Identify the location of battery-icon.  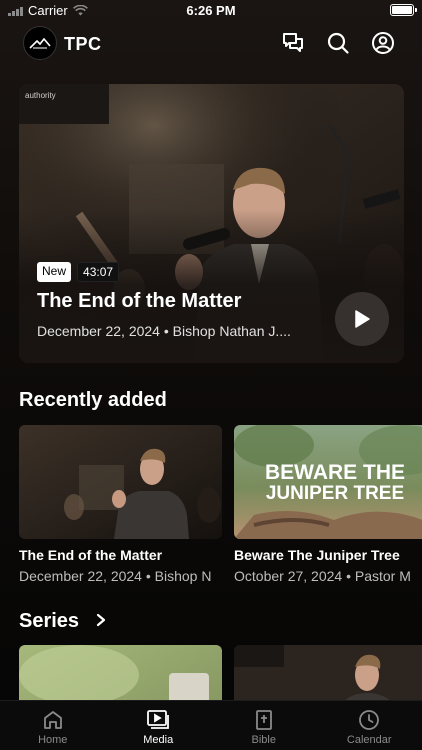
(403, 10).